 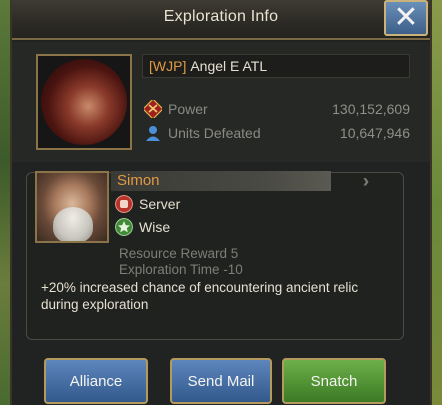 I want to click on player-name: Angel E ATL, so click(x=229, y=66).